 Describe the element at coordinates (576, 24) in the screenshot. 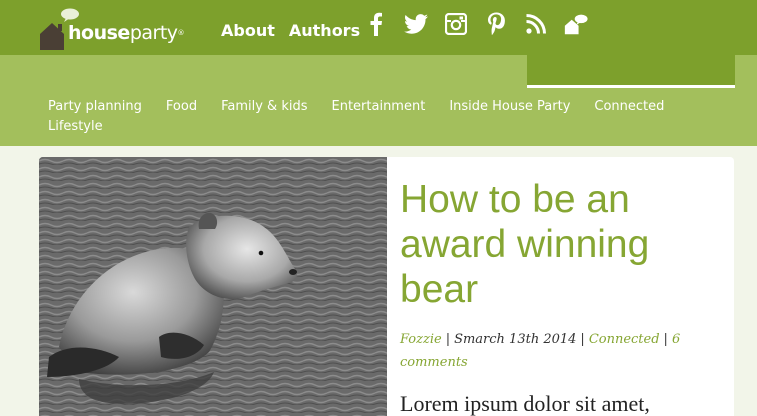

I see `houseparty-app-icon` at that location.